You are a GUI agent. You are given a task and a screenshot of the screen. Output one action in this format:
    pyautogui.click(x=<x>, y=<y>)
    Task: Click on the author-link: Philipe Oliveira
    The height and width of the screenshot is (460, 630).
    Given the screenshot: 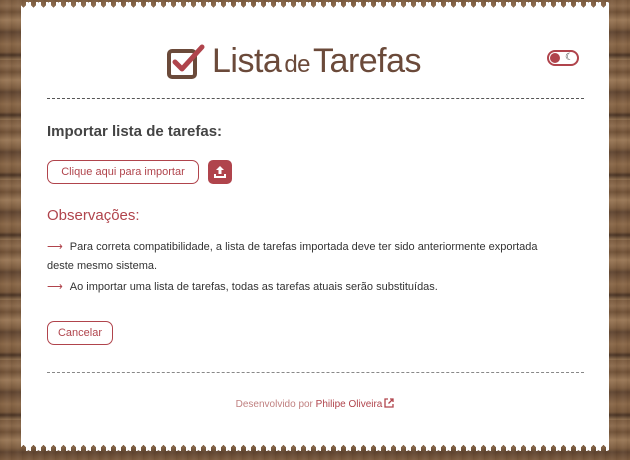 What is the action you would take?
    pyautogui.click(x=355, y=404)
    